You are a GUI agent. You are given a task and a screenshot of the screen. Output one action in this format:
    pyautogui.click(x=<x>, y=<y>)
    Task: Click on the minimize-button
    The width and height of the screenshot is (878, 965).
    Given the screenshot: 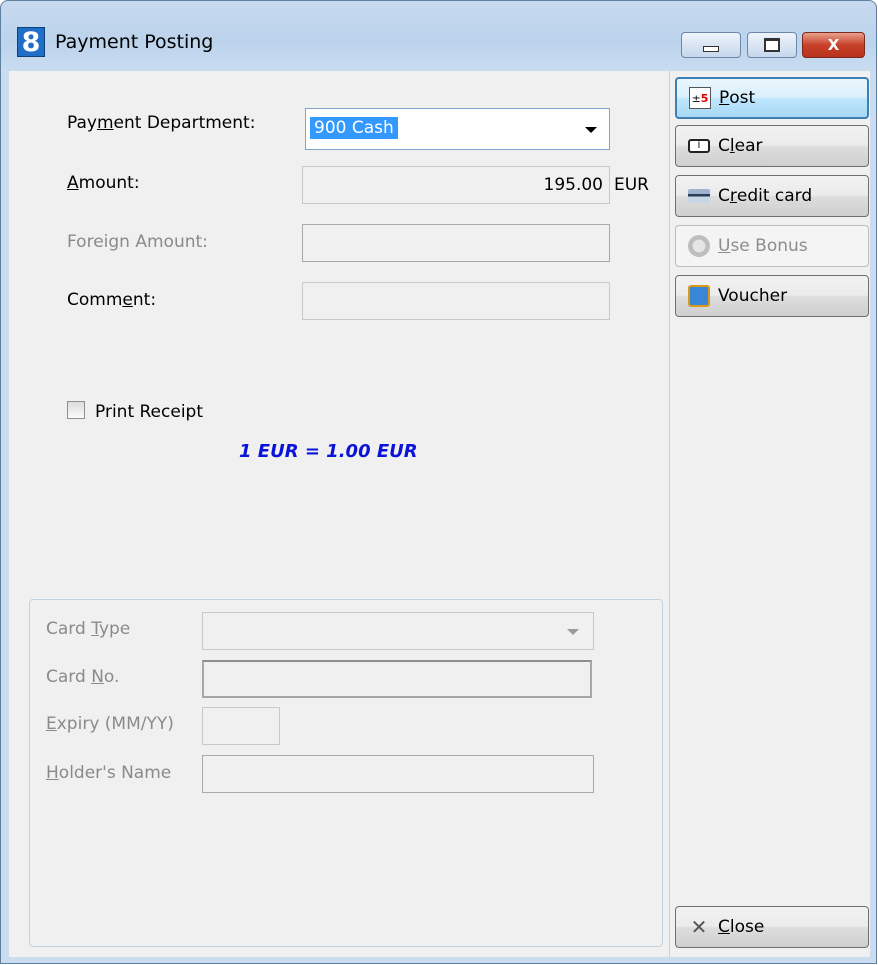 What is the action you would take?
    pyautogui.click(x=711, y=45)
    